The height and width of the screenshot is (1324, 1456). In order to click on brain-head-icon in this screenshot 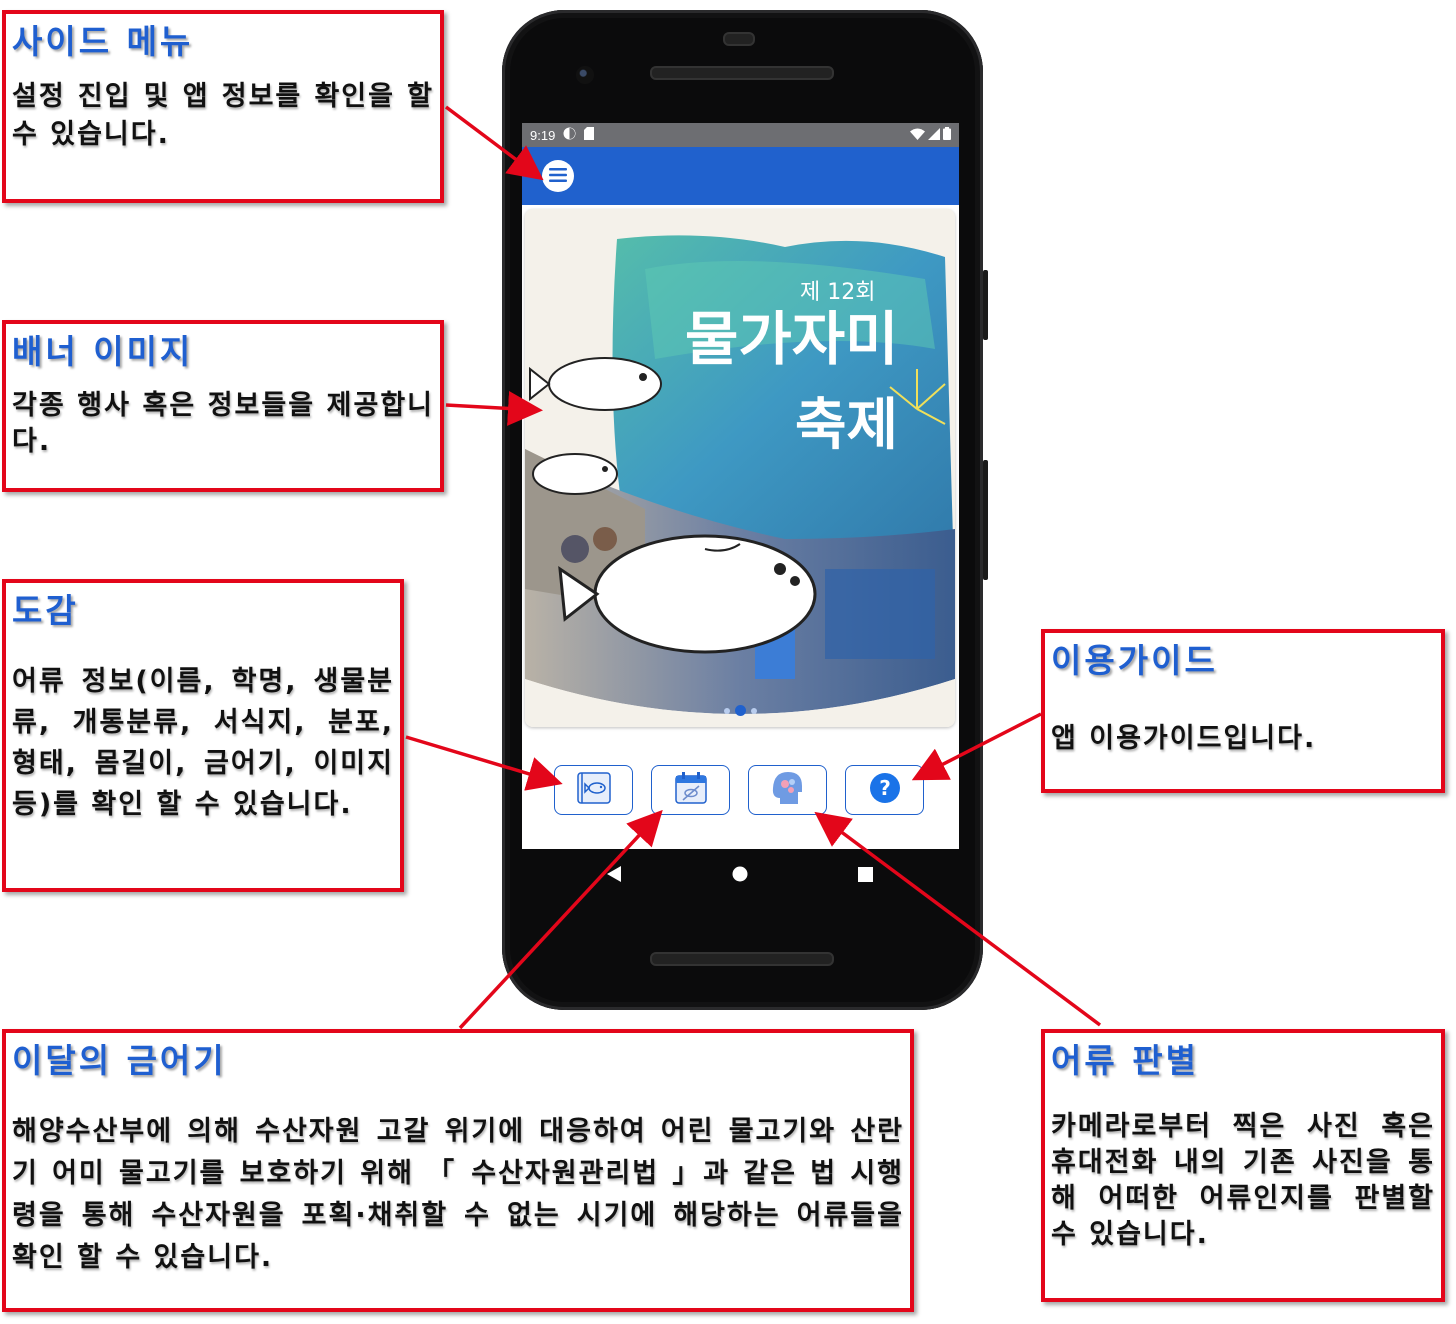, I will do `click(788, 790)`.